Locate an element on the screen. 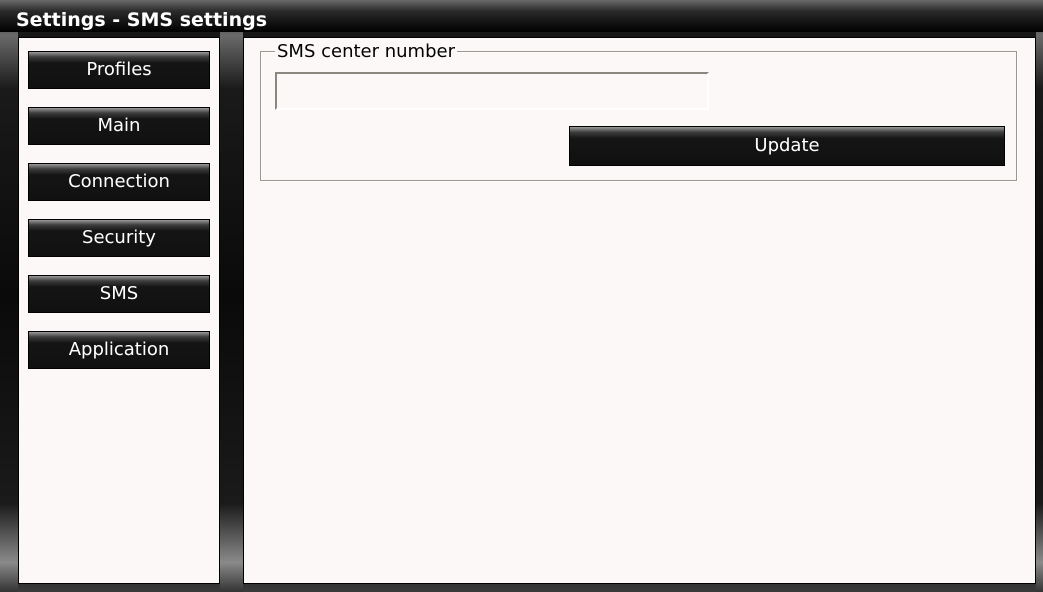 The height and width of the screenshot is (592, 1043). sidebar-item-application: Application is located at coordinates (119, 350).